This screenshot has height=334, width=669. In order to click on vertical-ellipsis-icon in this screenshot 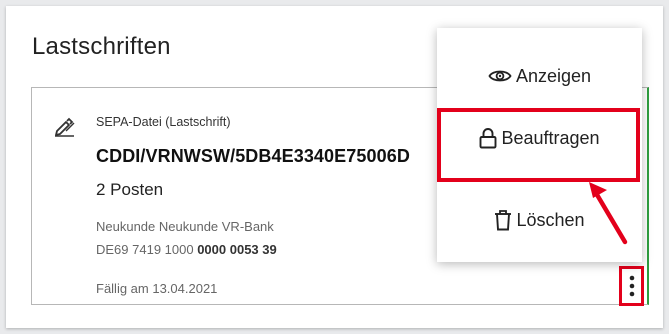, I will do `click(631, 286)`.